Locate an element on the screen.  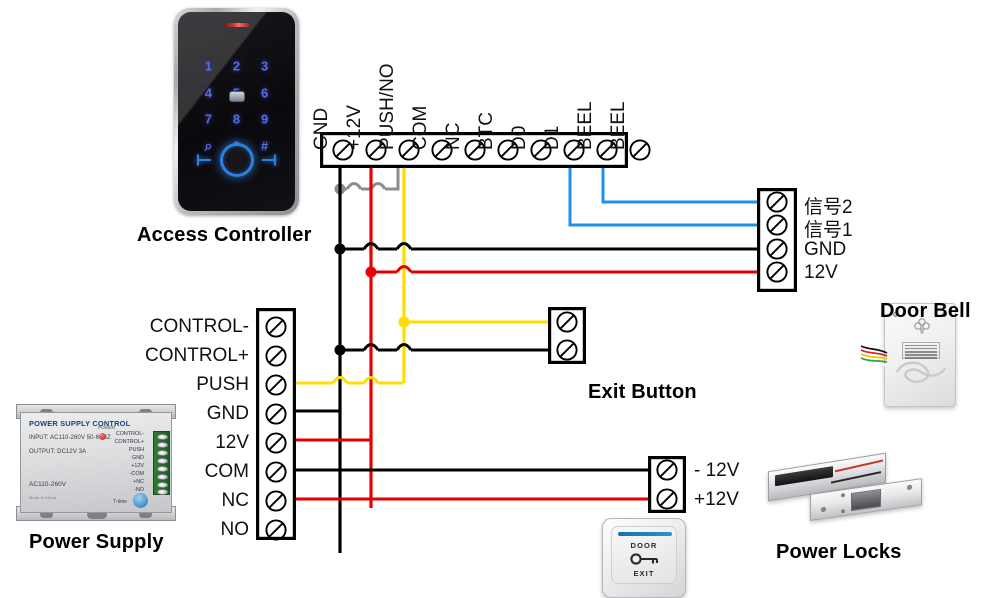
rfid-tip-right-icon is located at coordinates (275, 160).